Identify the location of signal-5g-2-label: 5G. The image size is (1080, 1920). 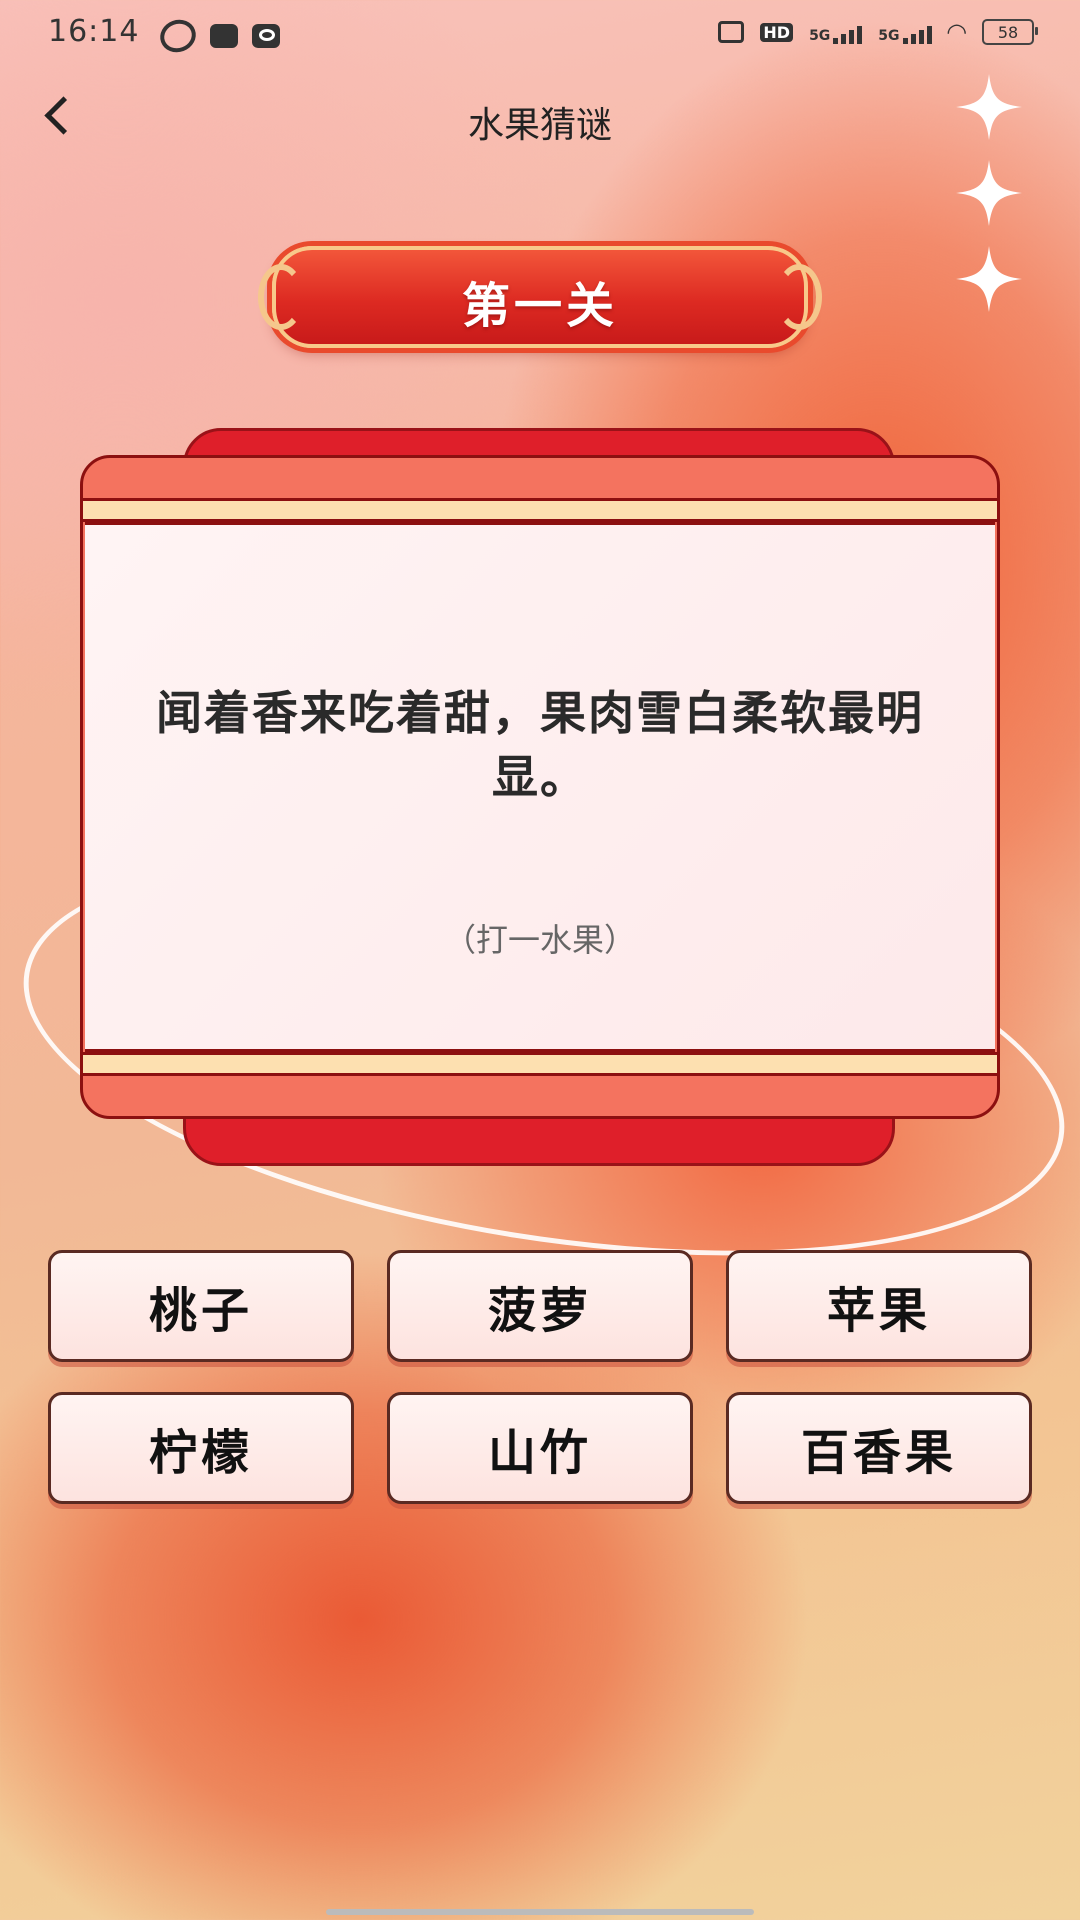
(889, 36).